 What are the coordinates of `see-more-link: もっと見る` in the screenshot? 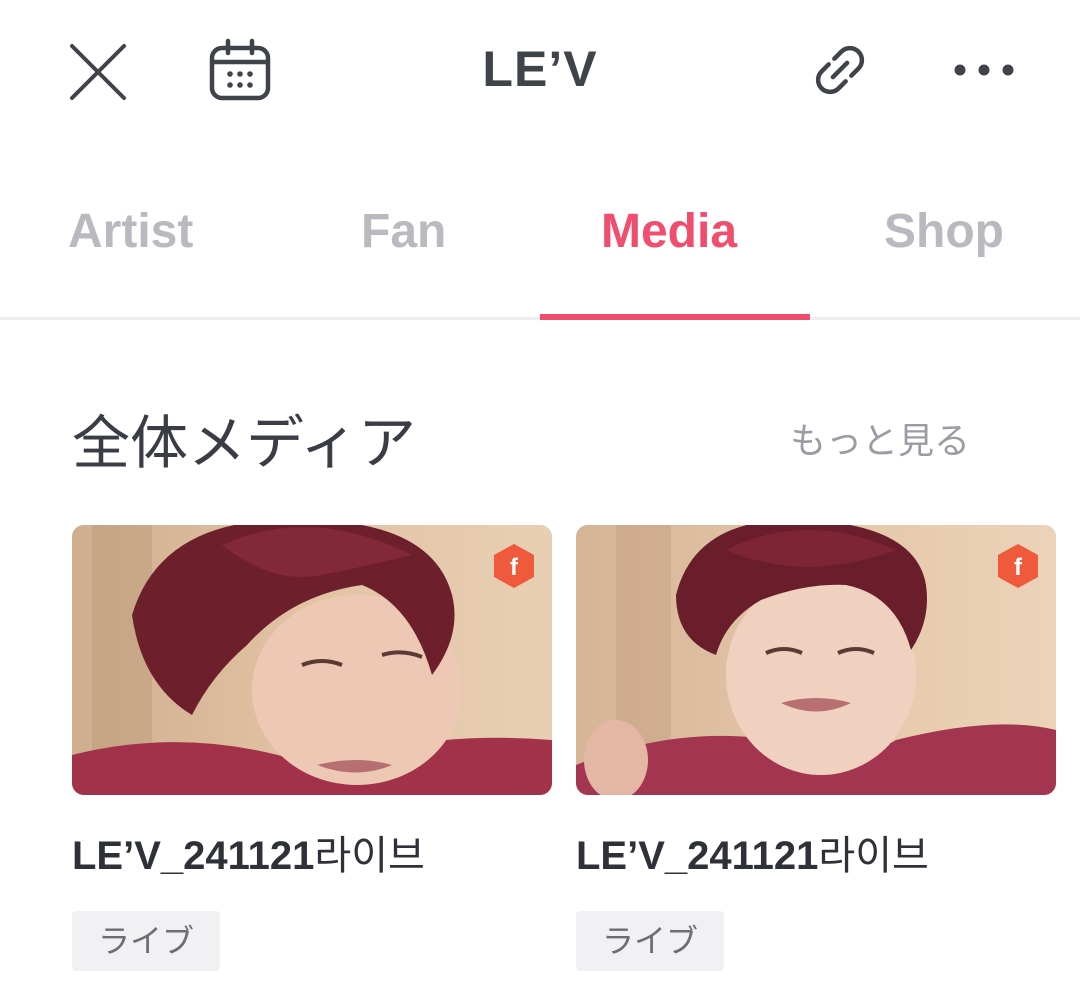 It's located at (880, 438).